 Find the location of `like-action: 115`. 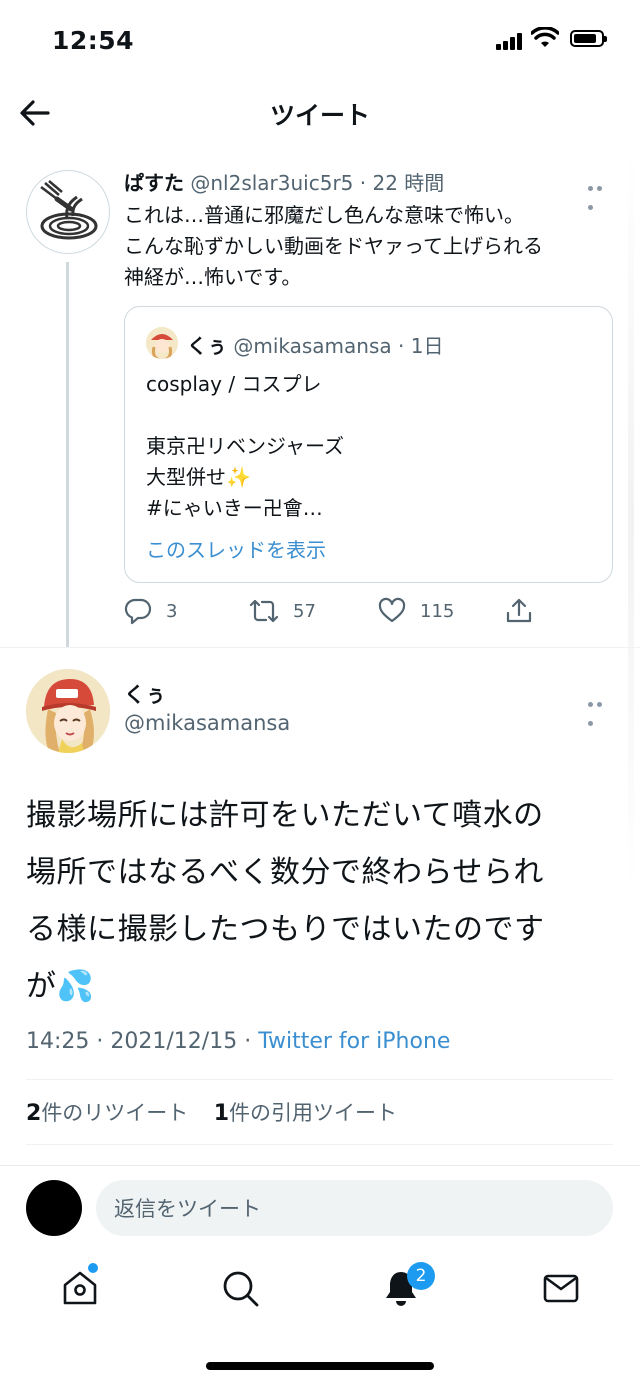

like-action: 115 is located at coordinates (416, 611).